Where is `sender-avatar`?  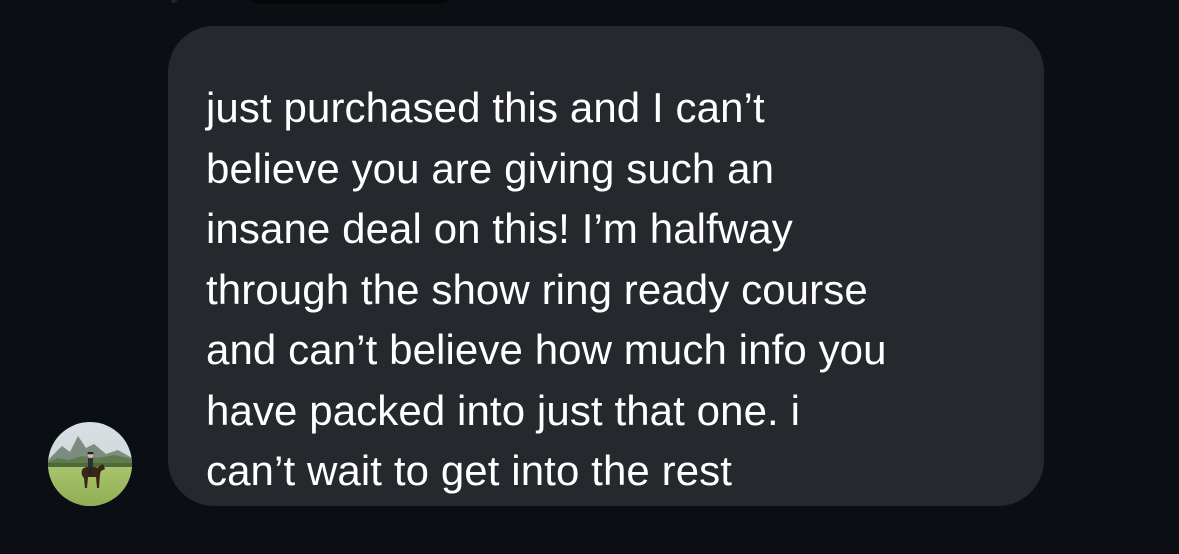 sender-avatar is located at coordinates (90, 464).